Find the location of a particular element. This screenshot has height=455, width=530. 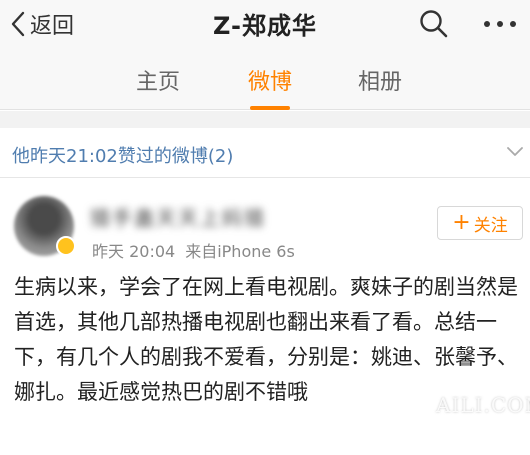

profile-tabs: 主页 微博 相册 is located at coordinates (265, 79).